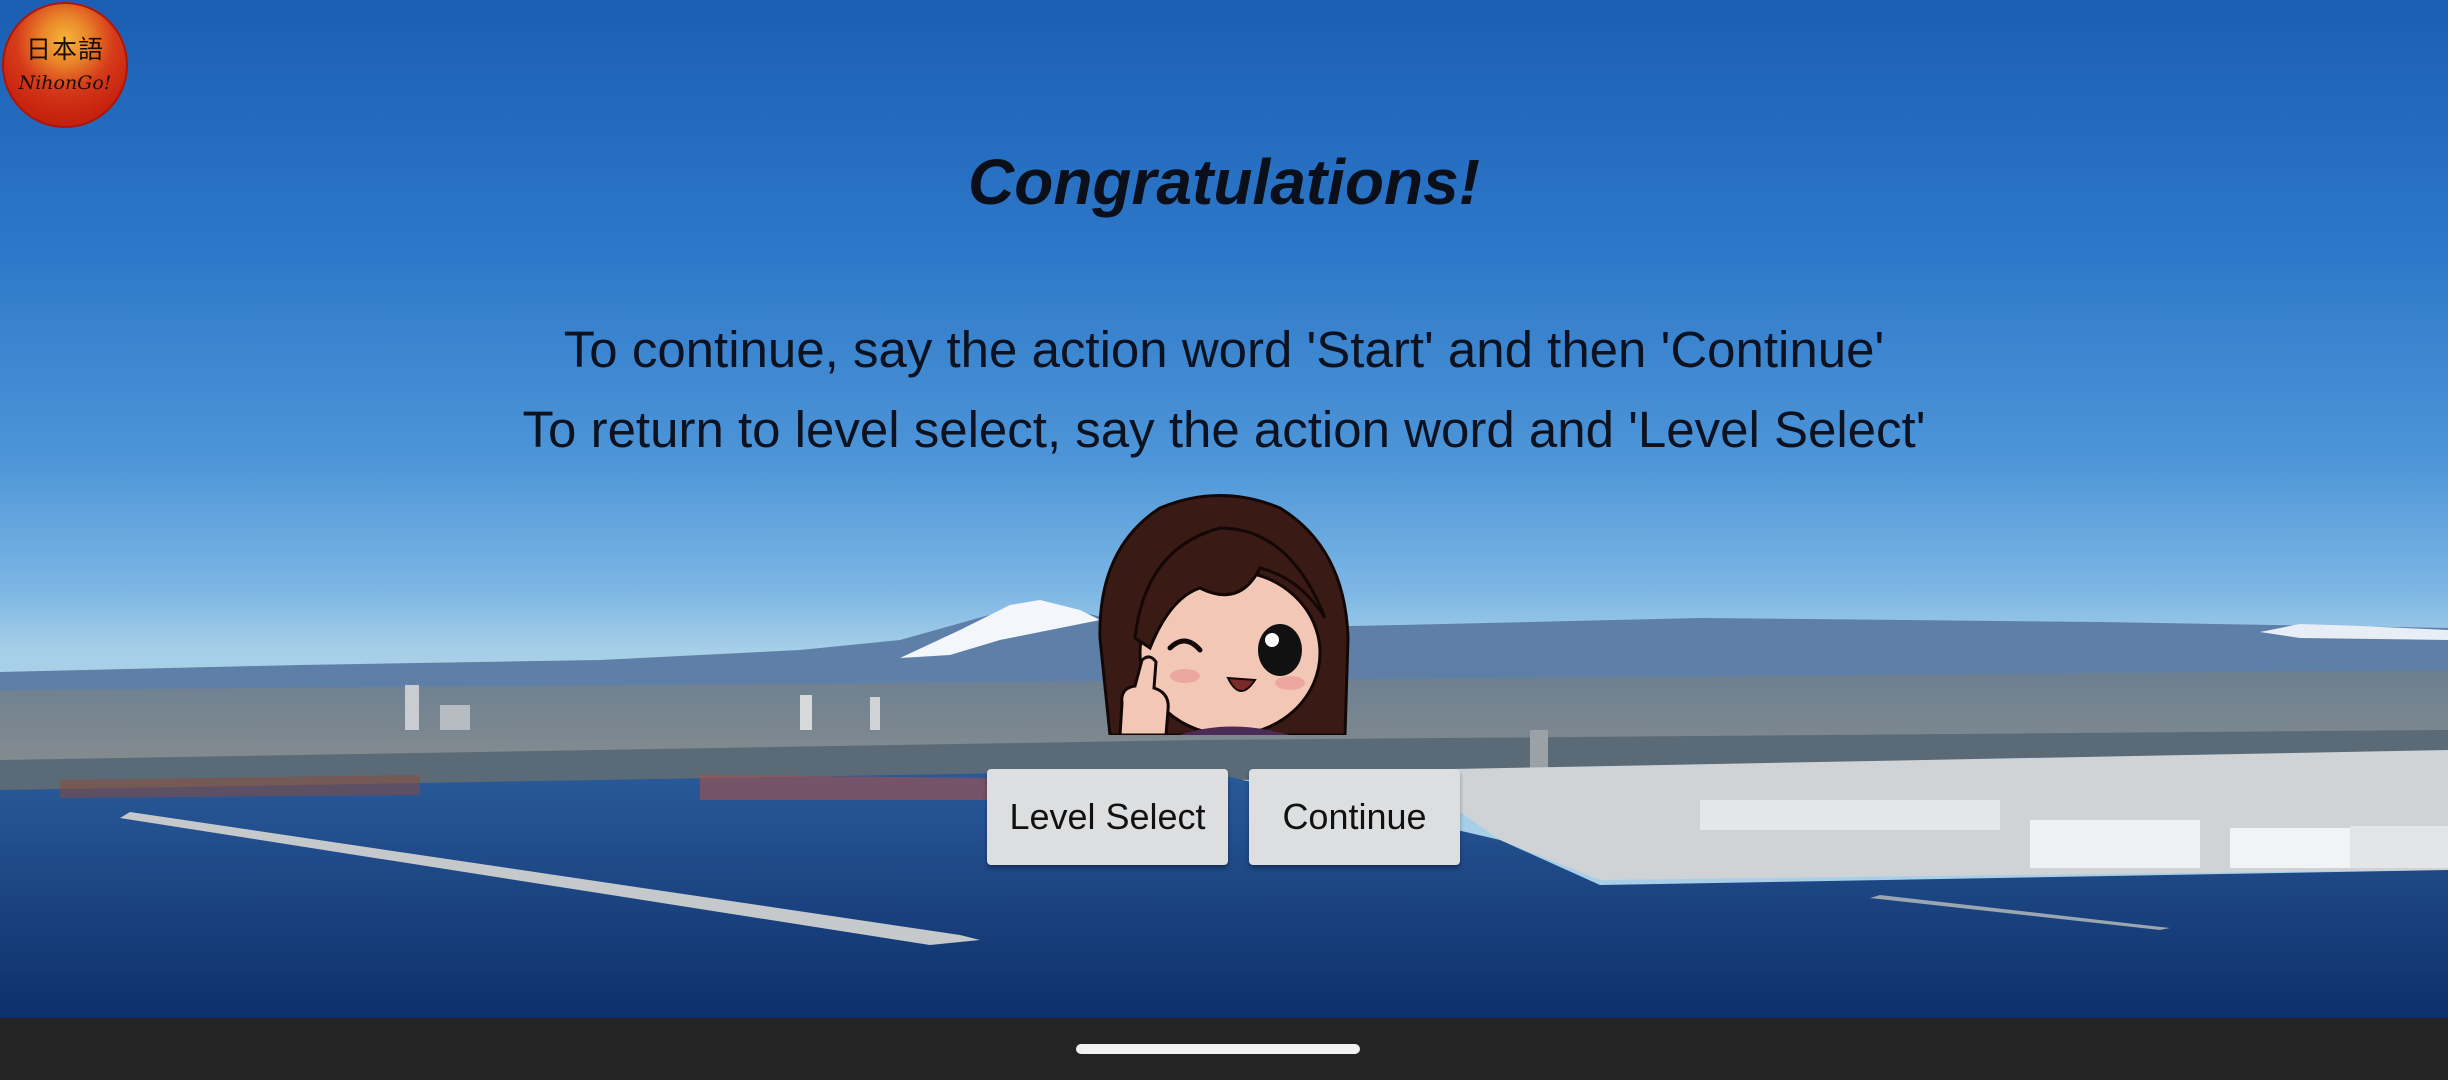  Describe the element at coordinates (65, 83) in the screenshot. I see `logo-wordmark: NihonGo!` at that location.